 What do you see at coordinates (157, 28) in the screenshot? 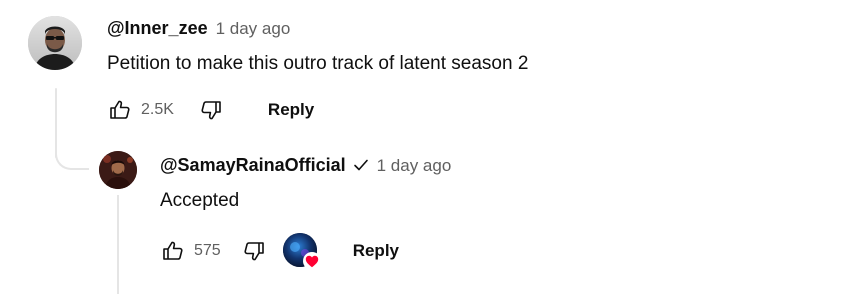
I see `comment-author: @Inner_zee` at bounding box center [157, 28].